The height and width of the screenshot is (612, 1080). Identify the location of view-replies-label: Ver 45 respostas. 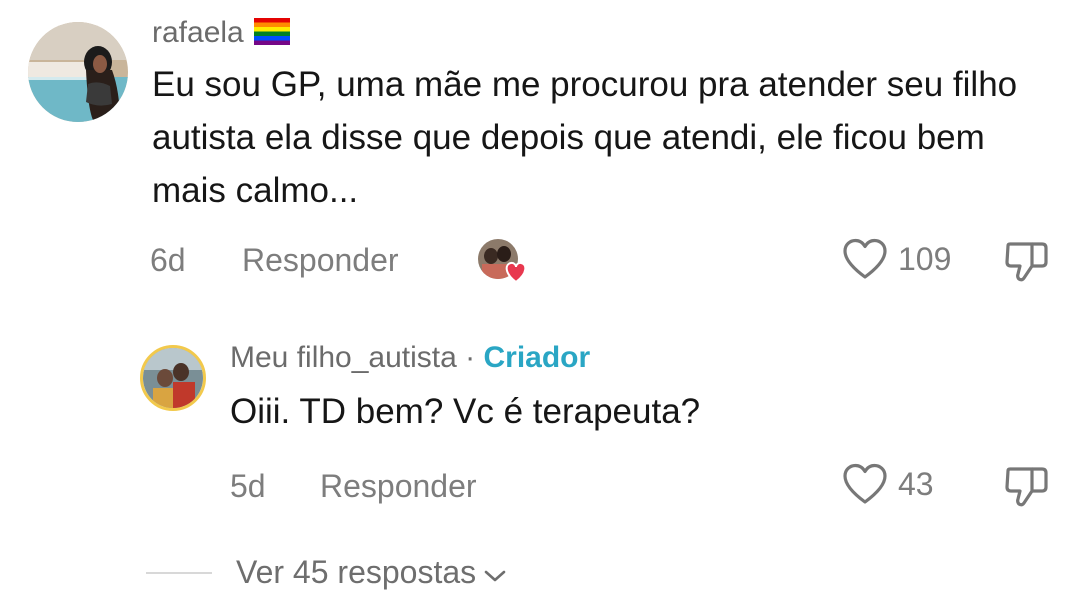
(356, 572).